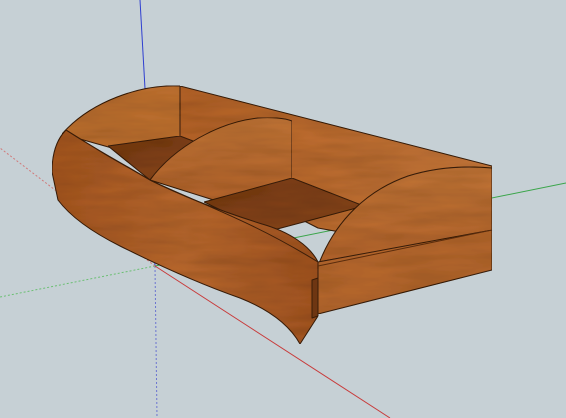 This screenshot has height=418, width=566. Describe the element at coordinates (156, 341) in the screenshot. I see `blue-axis-dotted` at that location.